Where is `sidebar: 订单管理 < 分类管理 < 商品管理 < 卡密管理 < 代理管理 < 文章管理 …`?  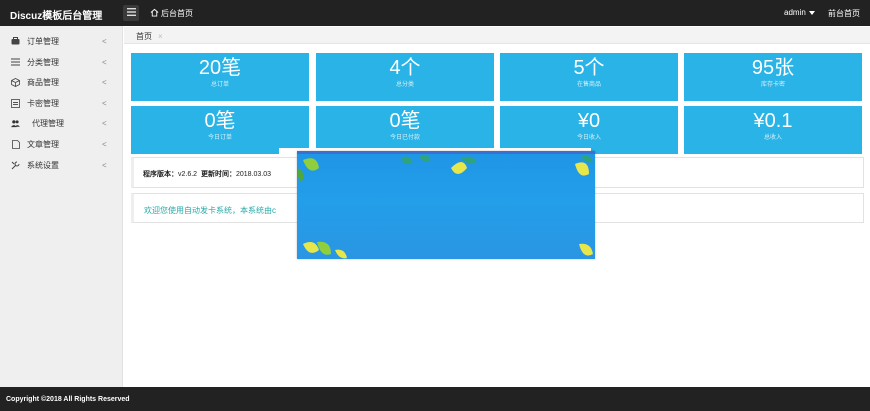 sidebar: 订单管理 < 分类管理 < 商品管理 < 卡密管理 < 代理管理 < 文章管理 … is located at coordinates (61, 206).